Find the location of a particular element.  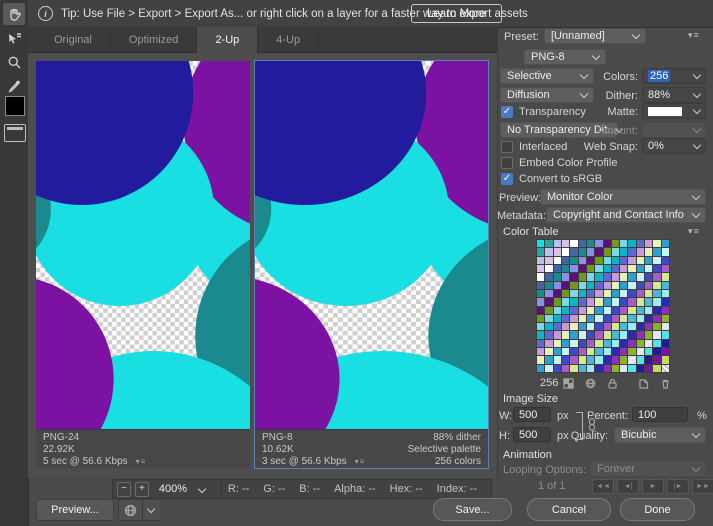

done-button: Done is located at coordinates (657, 509).